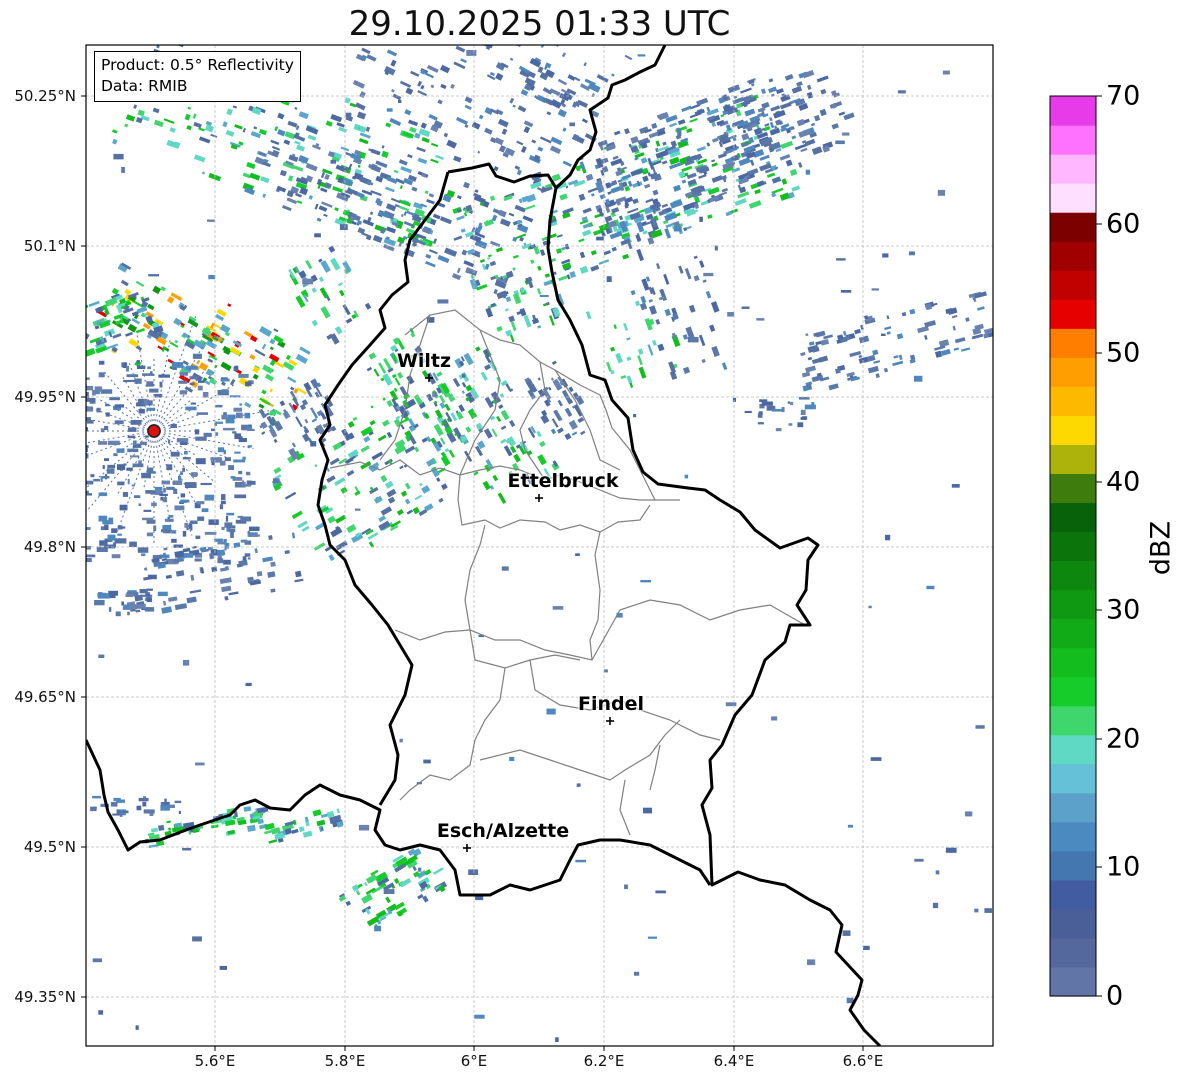 Image resolution: width=1184 pixels, height=1081 pixels. Describe the element at coordinates (1073, 749) in the screenshot. I see `colorbar-swatch` at that location.